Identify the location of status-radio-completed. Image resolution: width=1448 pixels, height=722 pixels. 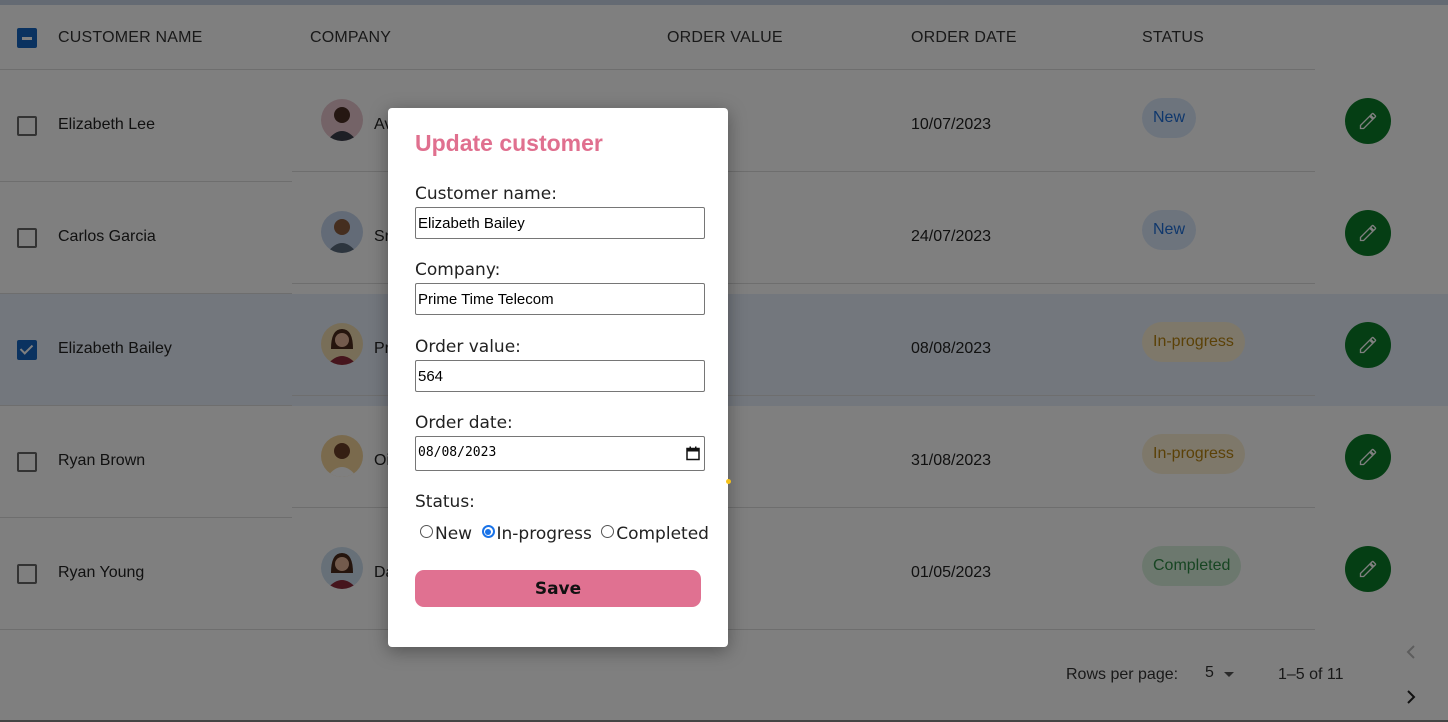
(608, 531).